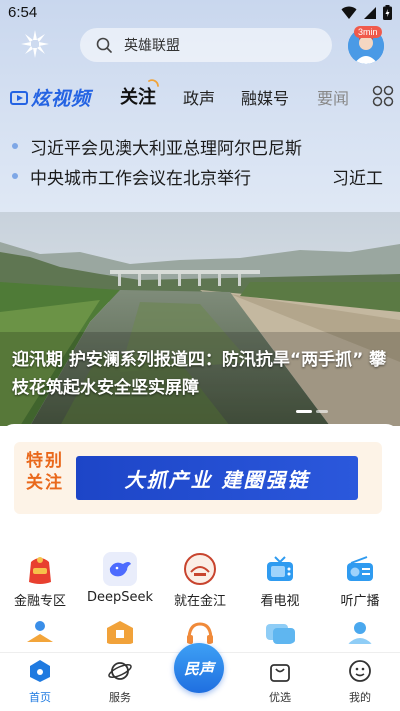  Describe the element at coordinates (120, 682) in the screenshot. I see `nav-services: 服务` at that location.